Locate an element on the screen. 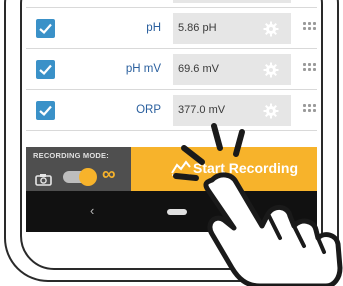  value-box: 5.86 pH is located at coordinates (232, 28).